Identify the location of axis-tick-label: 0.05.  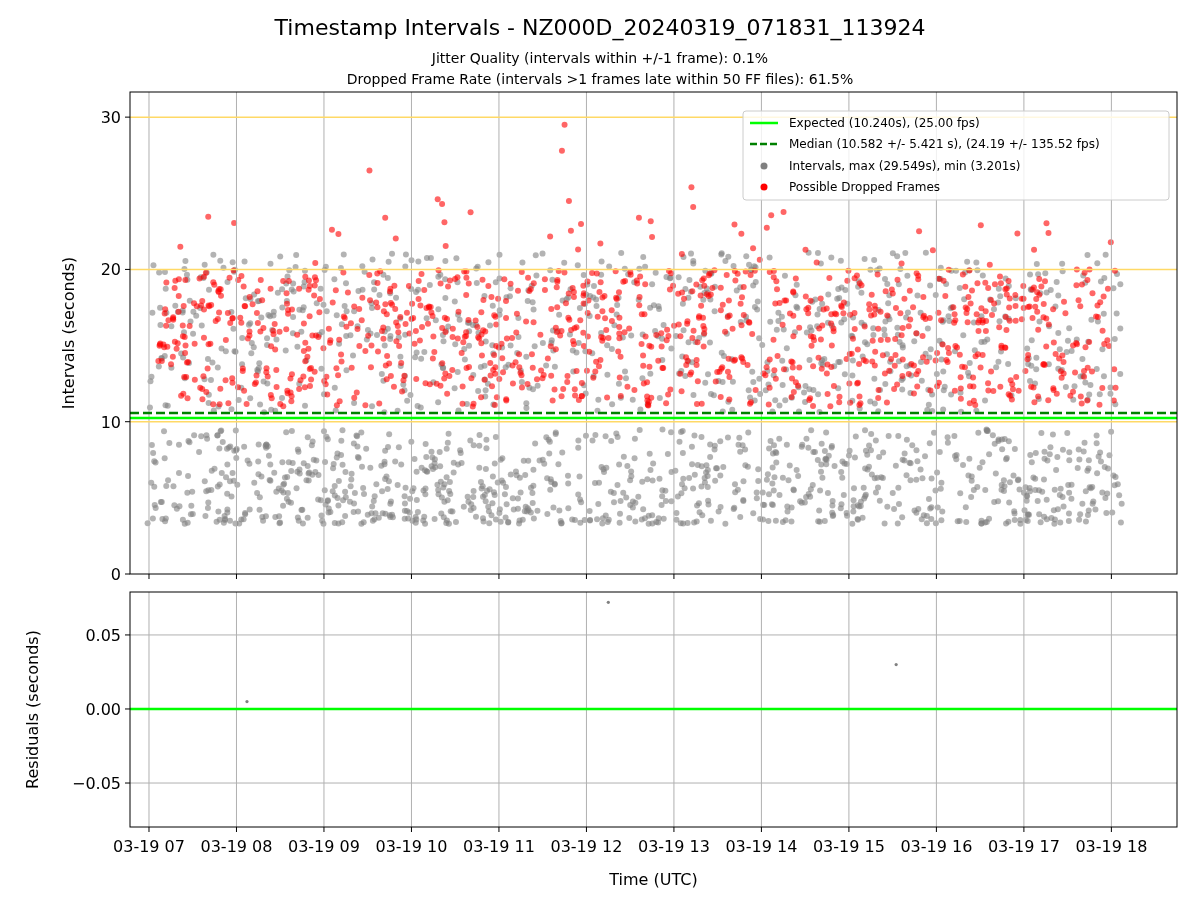
(103, 635).